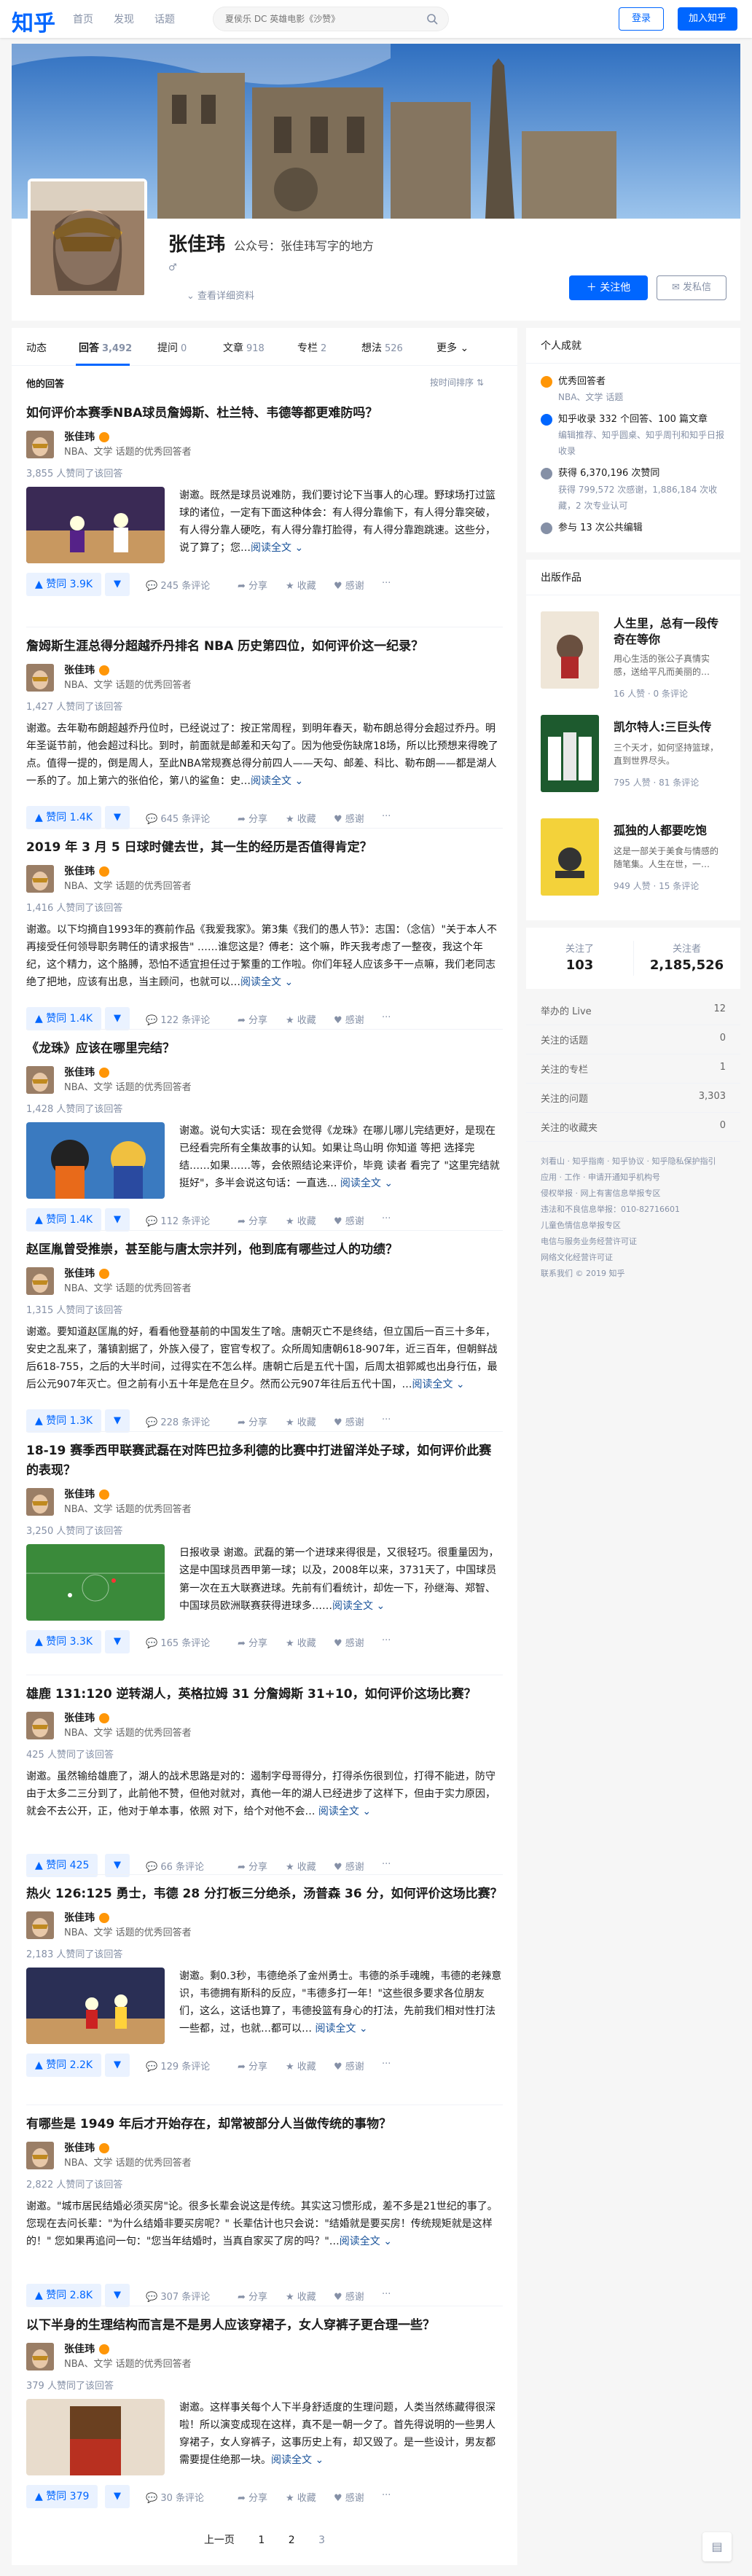 This screenshot has height=2576, width=752. Describe the element at coordinates (633, 1226) in the screenshot. I see `footer-line: 儿童色情信息举报专区` at that location.